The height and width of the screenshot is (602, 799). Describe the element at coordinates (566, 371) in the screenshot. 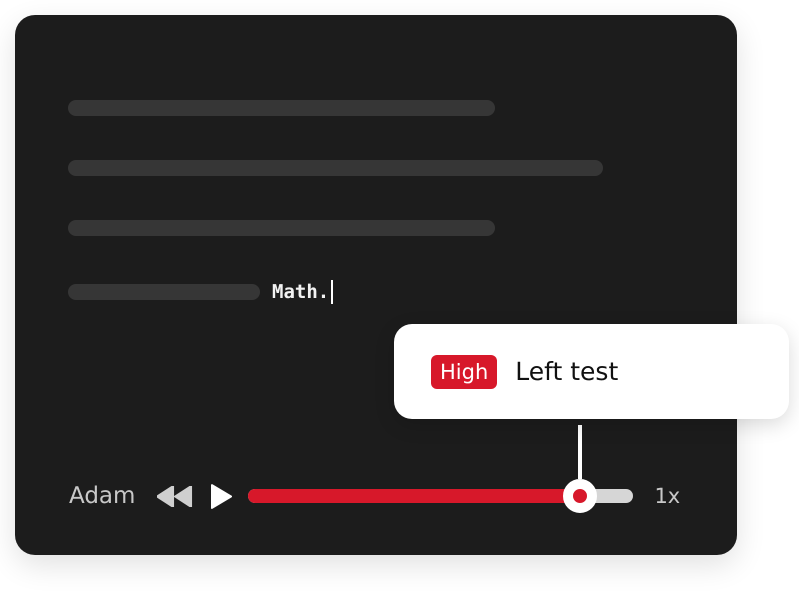

I see `tooltip-label: Left test` at that location.